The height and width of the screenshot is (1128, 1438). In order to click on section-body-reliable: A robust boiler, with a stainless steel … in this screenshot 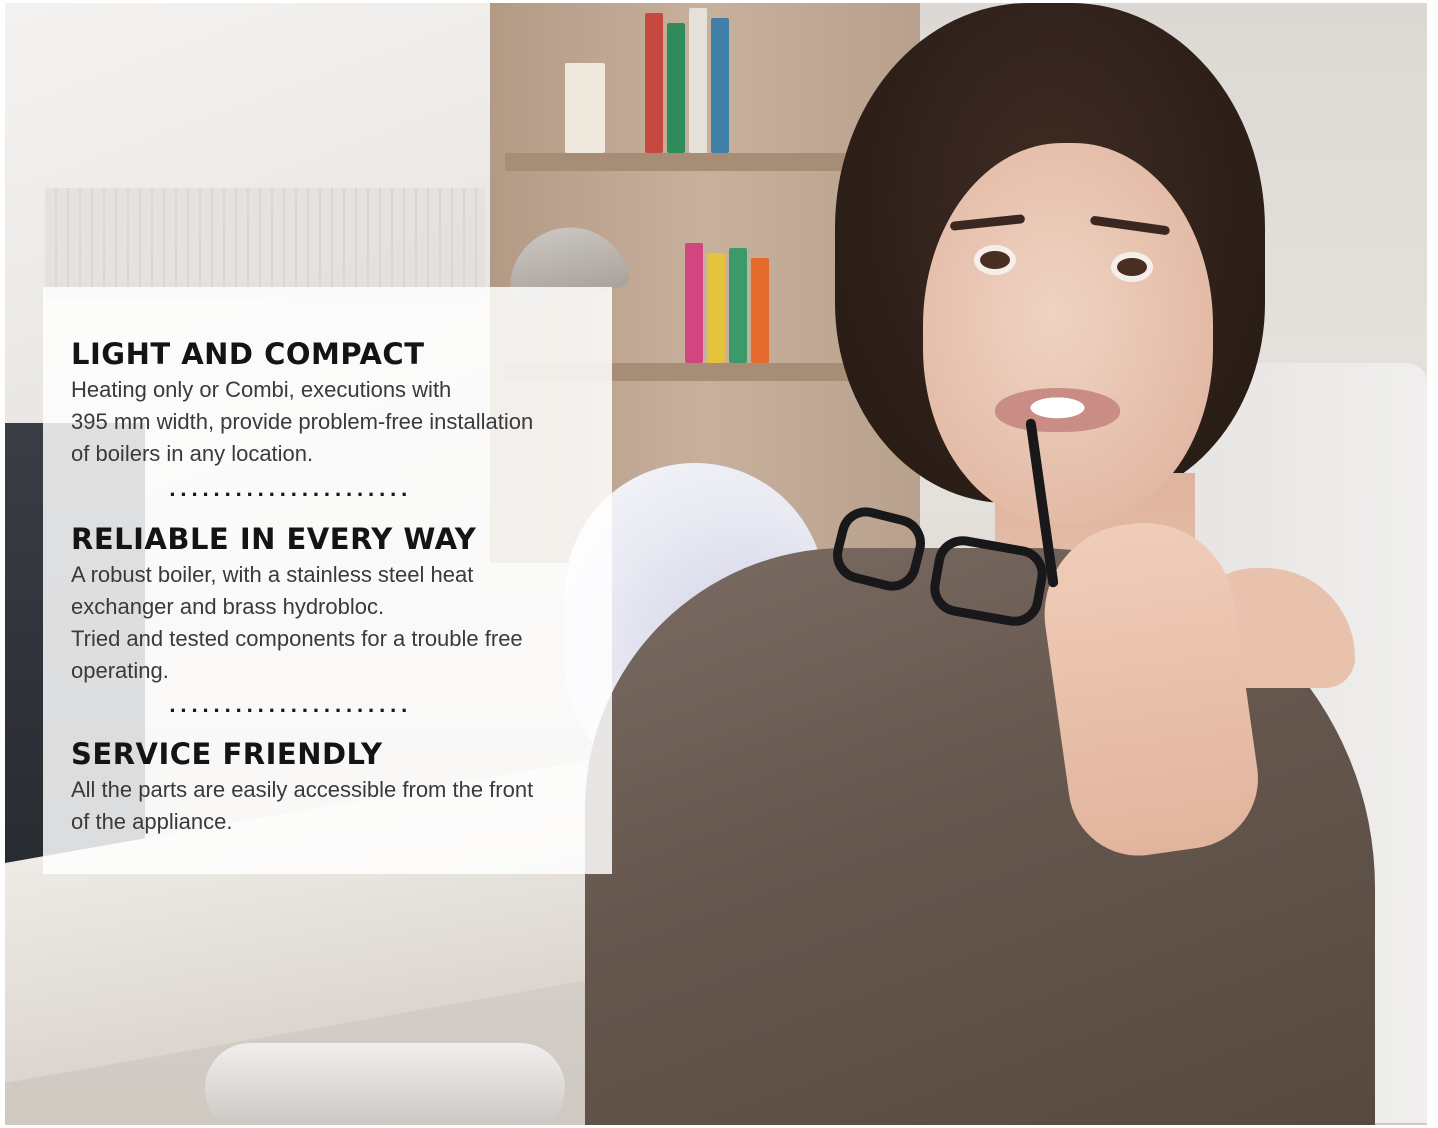, I will do `click(331, 623)`.